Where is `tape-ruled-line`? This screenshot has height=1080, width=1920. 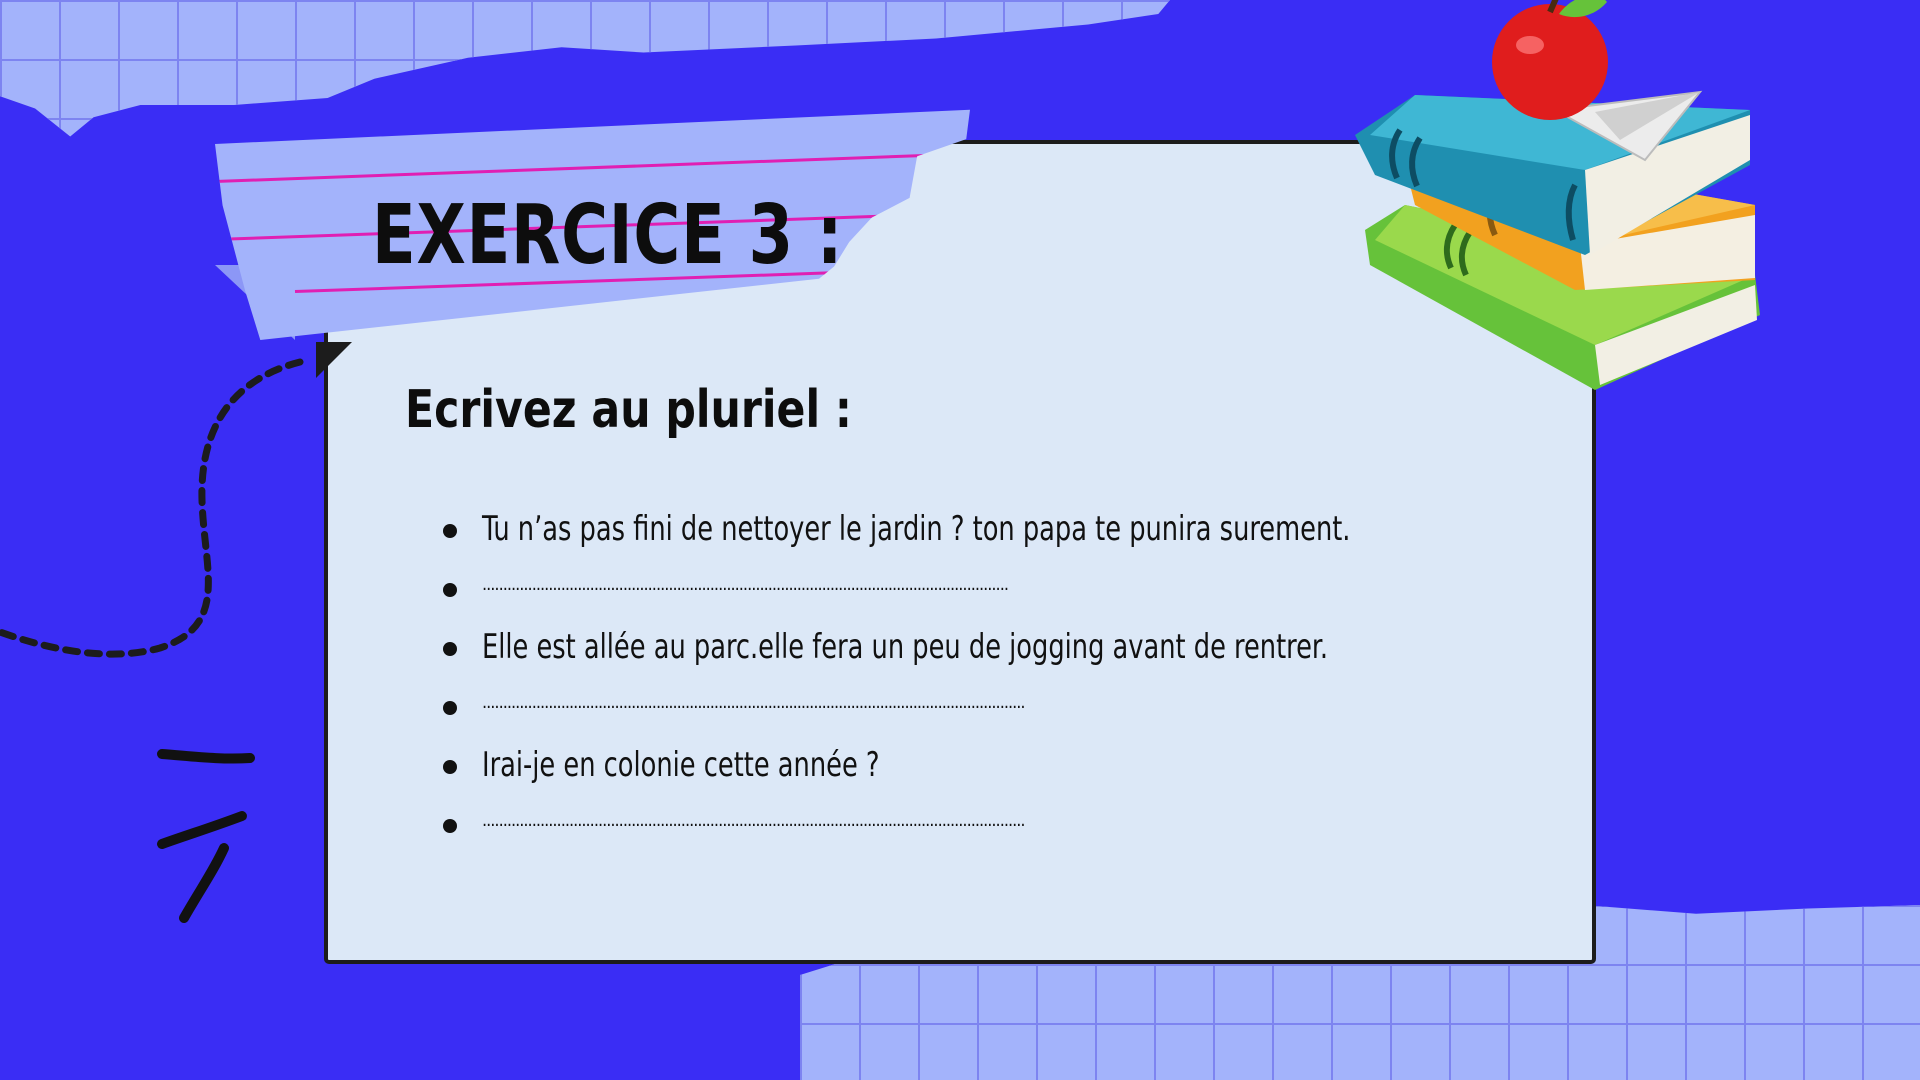 tape-ruled-line is located at coordinates (587, 167).